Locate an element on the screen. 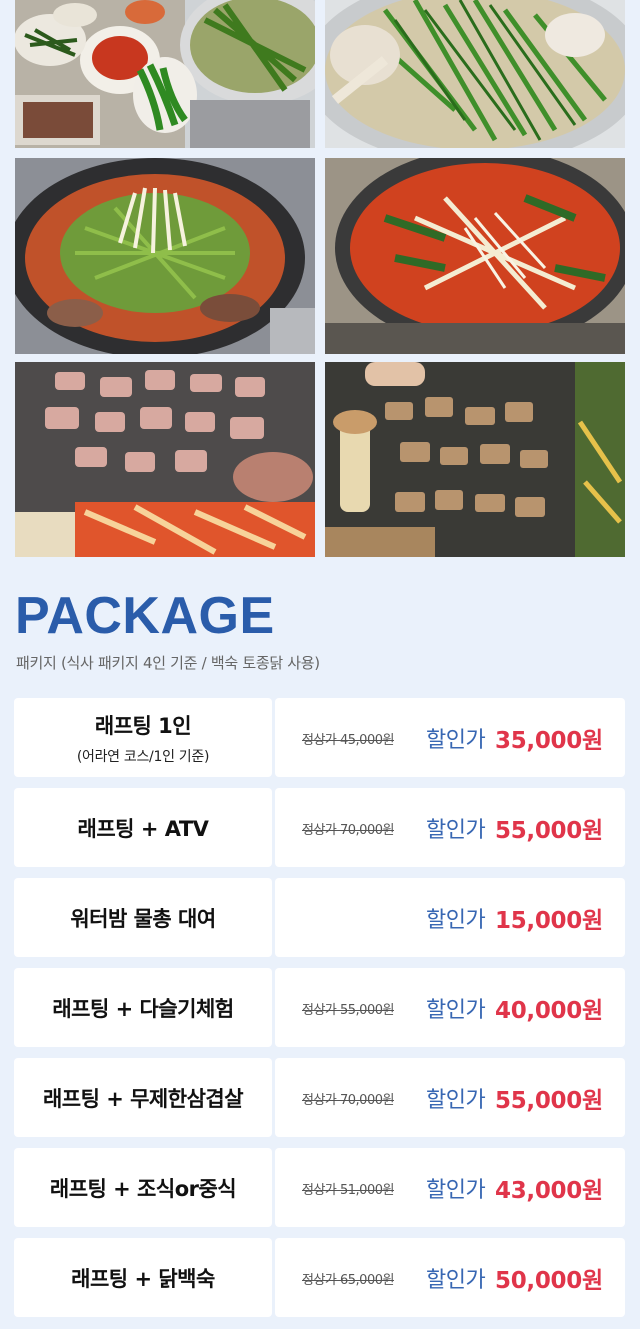  sale-price: 40,000원 is located at coordinates (549, 1011).